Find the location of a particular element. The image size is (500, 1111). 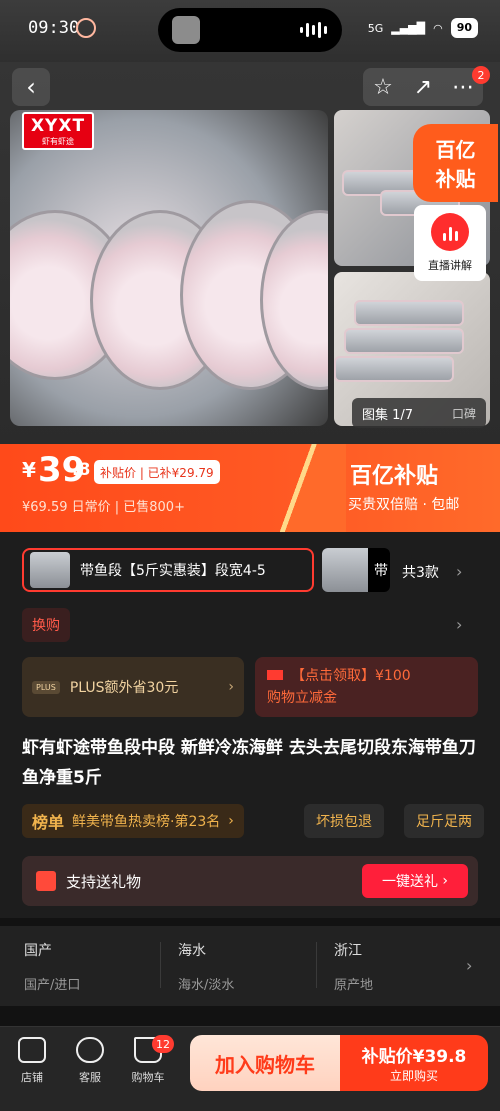

service-pill-return: 坏损包退 is located at coordinates (344, 821).